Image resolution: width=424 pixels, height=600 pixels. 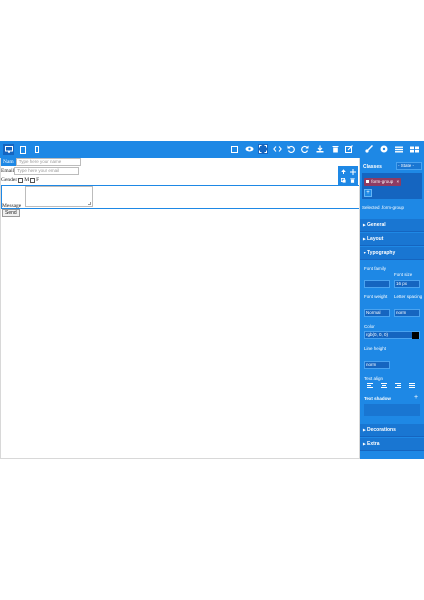 I want to click on align-center-icon, so click(x=383, y=385).